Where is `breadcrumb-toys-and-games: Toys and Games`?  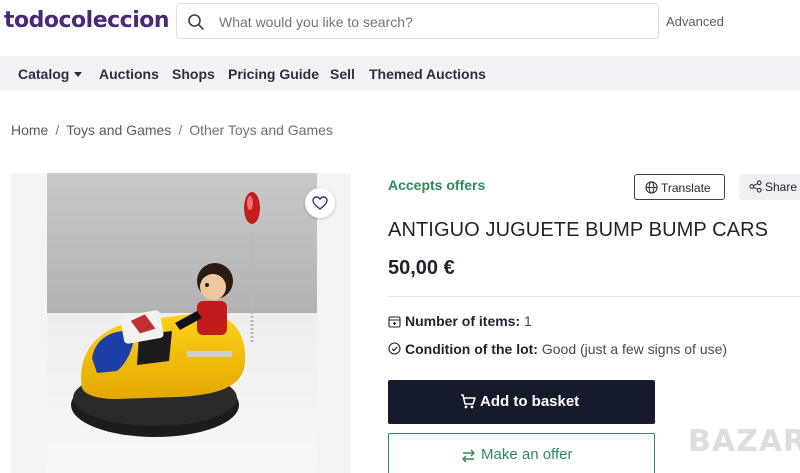 breadcrumb-toys-and-games: Toys and Games is located at coordinates (118, 130).